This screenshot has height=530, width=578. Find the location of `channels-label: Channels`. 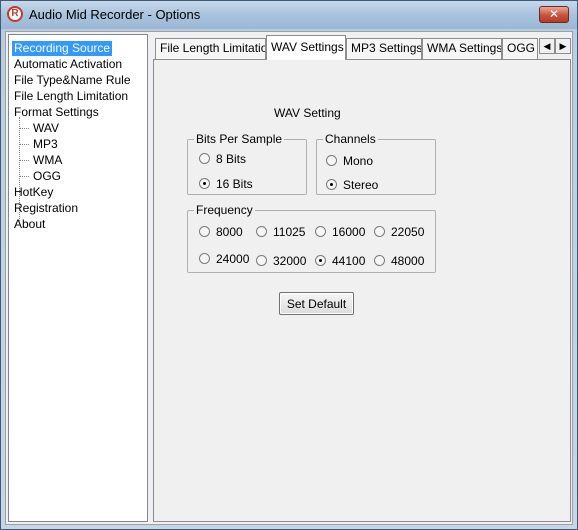

channels-label: Channels is located at coordinates (350, 139).